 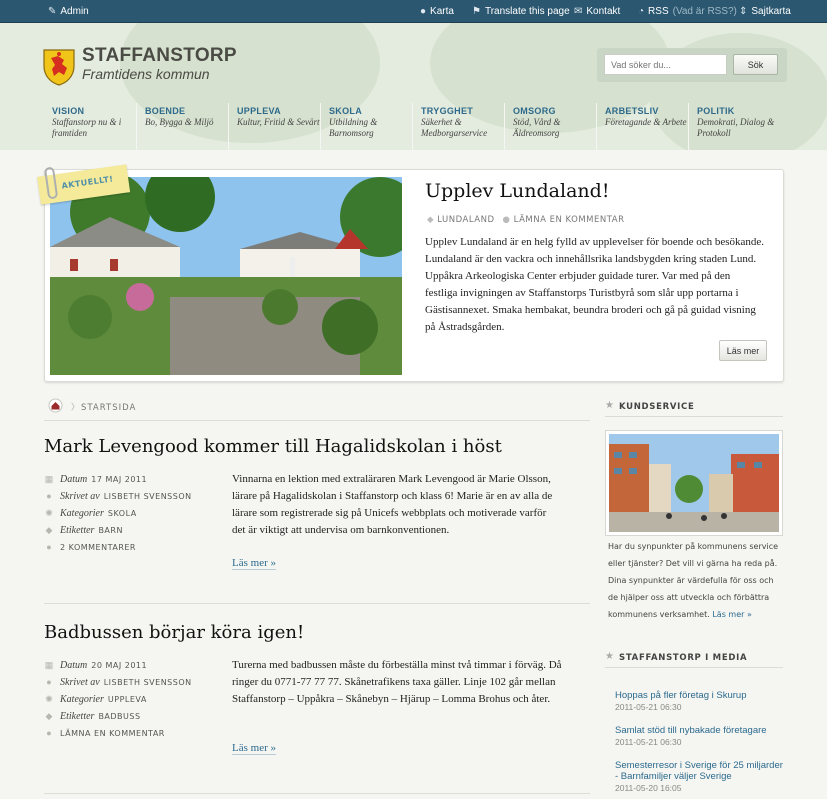 What do you see at coordinates (517, 191) in the screenshot?
I see `featured-title: Upplev Lundaland!` at bounding box center [517, 191].